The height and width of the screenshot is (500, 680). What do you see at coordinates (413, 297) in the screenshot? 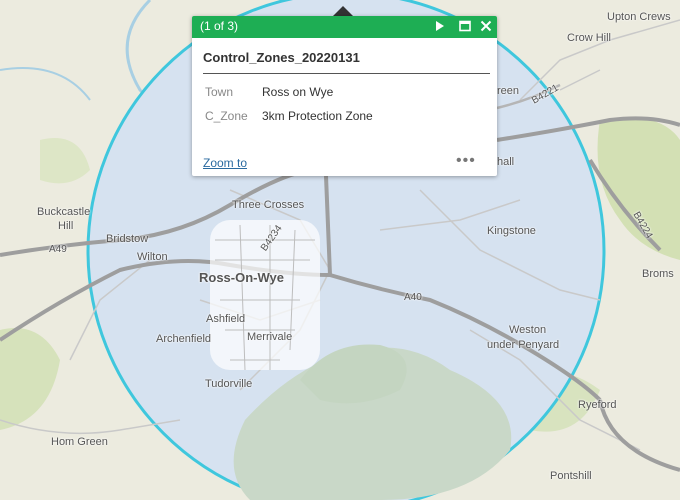
I see `label-road-a40: A40` at bounding box center [413, 297].